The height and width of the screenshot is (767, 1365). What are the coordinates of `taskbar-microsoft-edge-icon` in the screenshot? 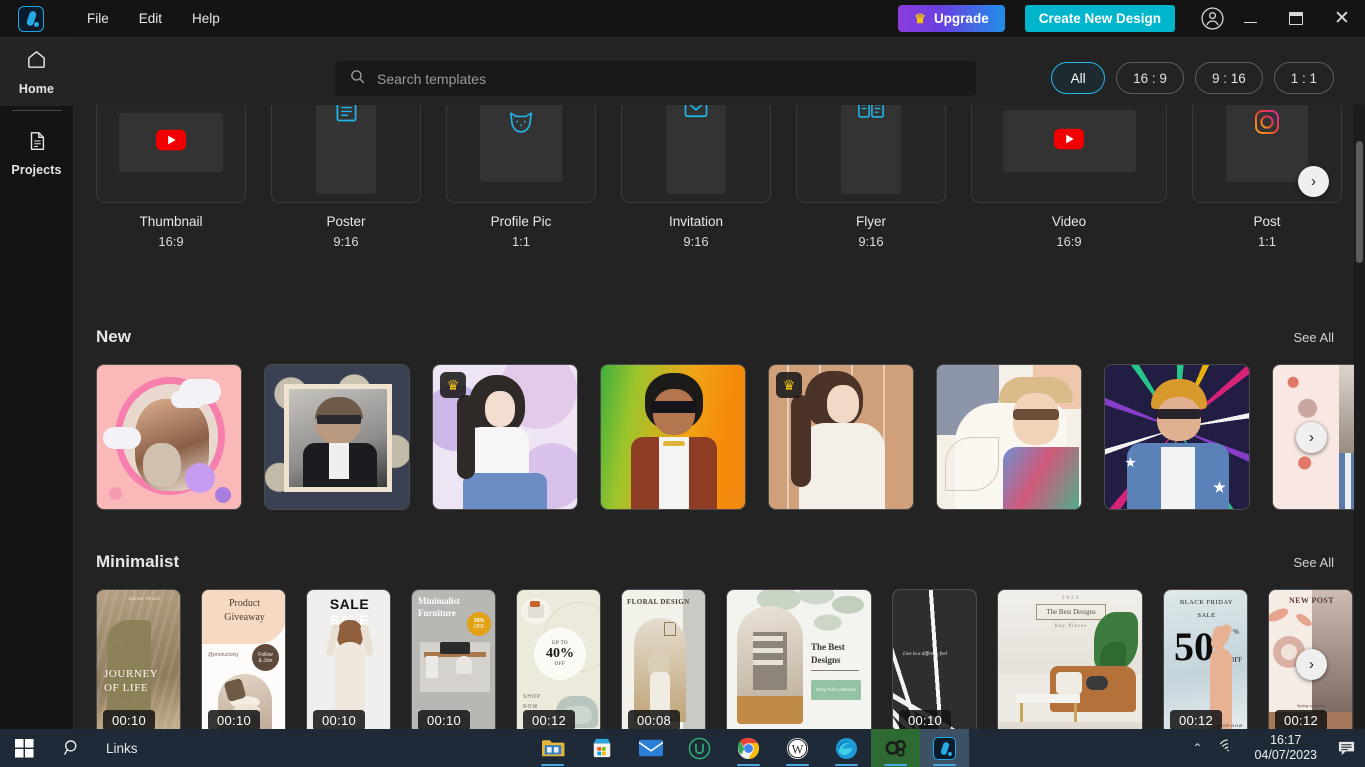 It's located at (846, 748).